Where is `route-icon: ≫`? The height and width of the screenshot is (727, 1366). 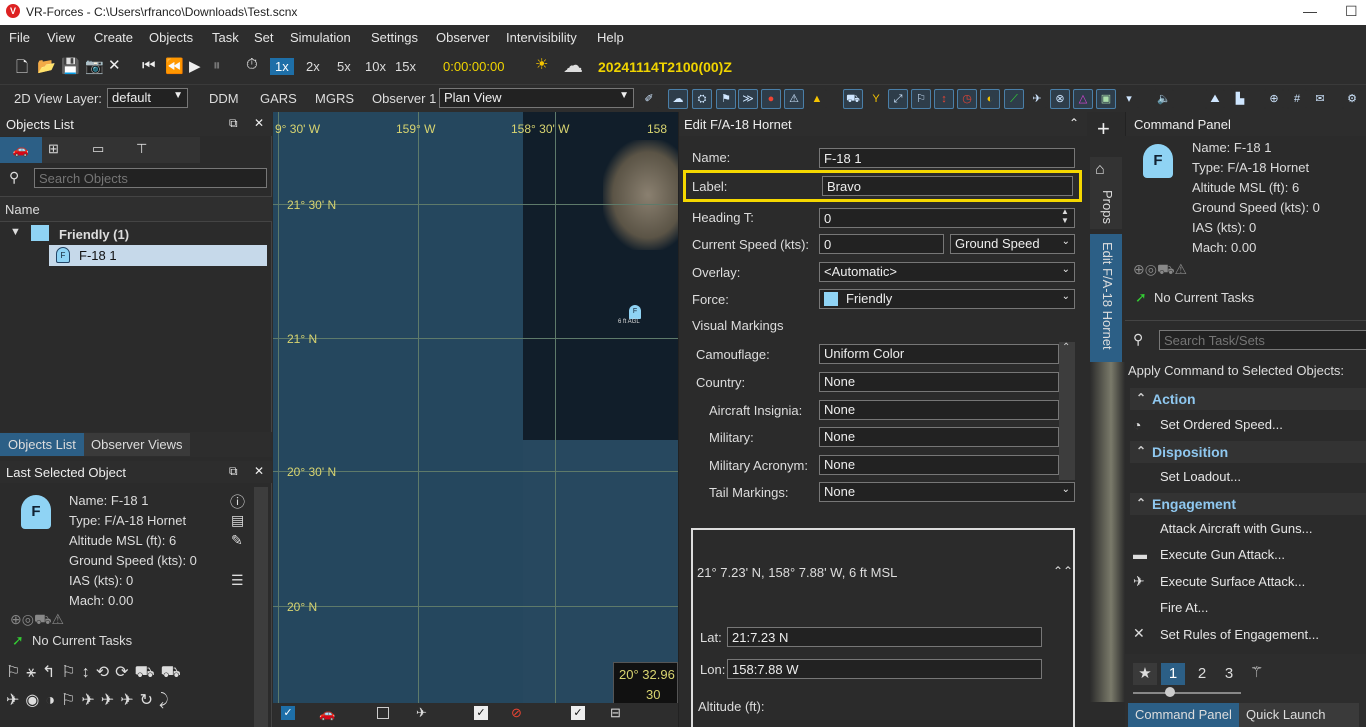 route-icon: ≫ is located at coordinates (748, 99).